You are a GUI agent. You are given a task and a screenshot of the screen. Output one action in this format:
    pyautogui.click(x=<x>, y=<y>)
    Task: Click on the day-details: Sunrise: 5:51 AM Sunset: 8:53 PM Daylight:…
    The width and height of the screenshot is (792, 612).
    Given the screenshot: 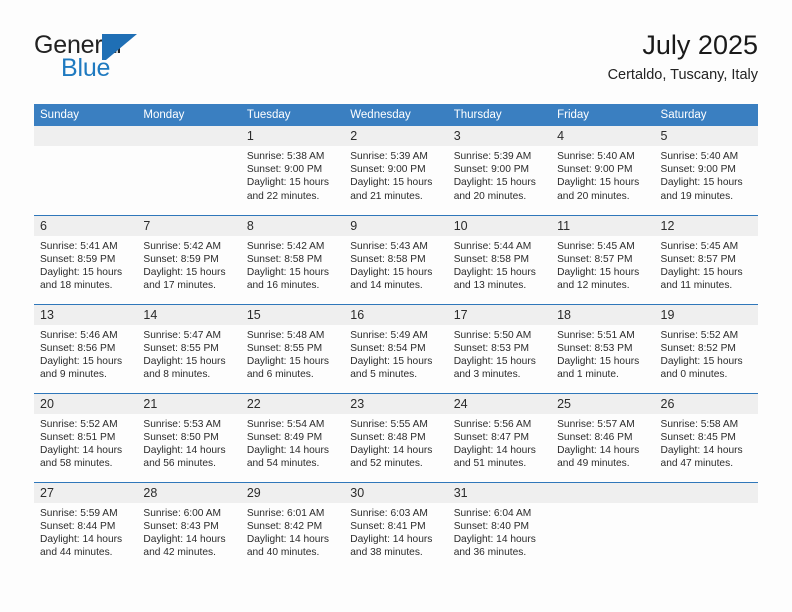 What is the action you would take?
    pyautogui.click(x=602, y=353)
    